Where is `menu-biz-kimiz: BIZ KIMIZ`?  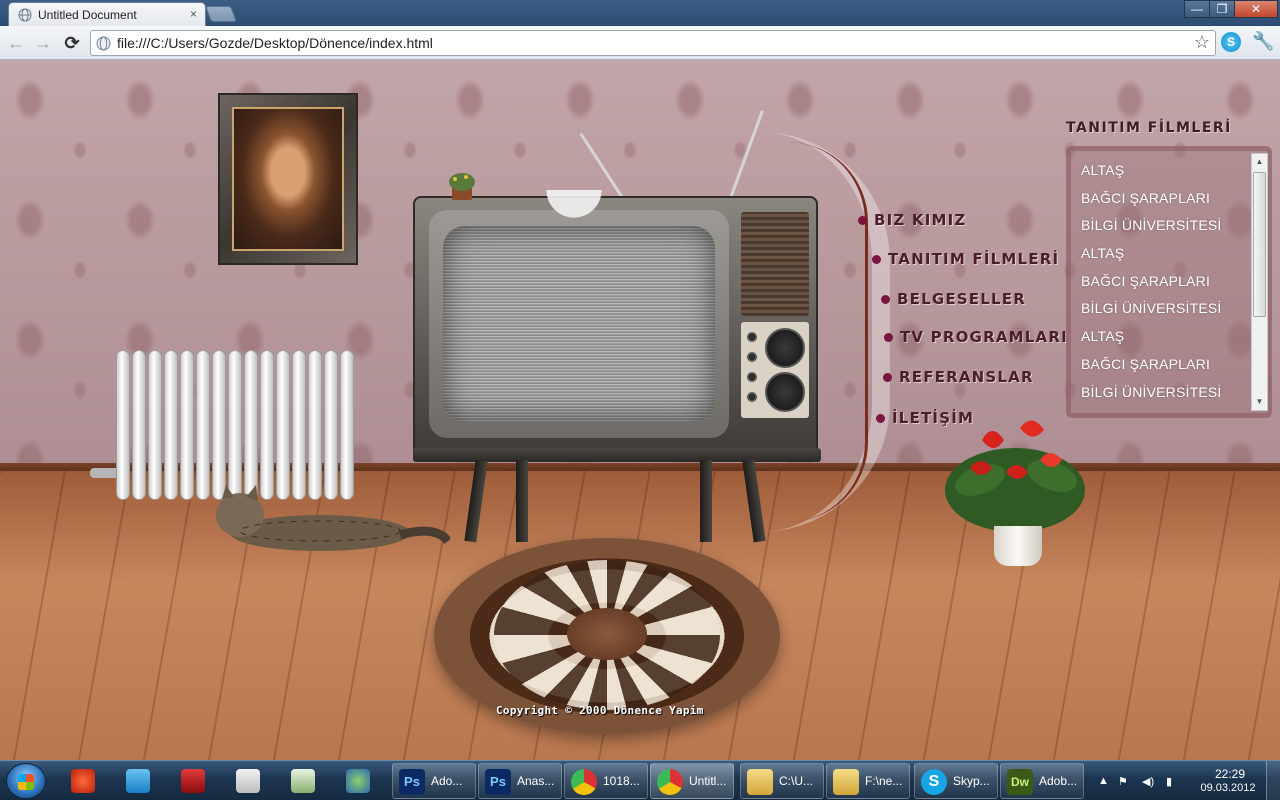
menu-biz-kimiz: BIZ KIMIZ is located at coordinates (912, 220).